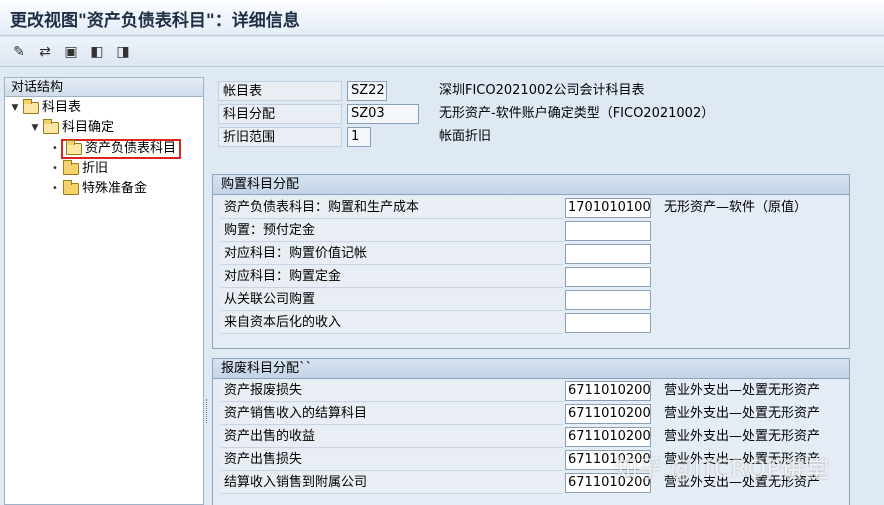 Image resolution: width=884 pixels, height=505 pixels. Describe the element at coordinates (392, 414) in the screenshot. I see `row-label: 资产销售收入的结算科目` at that location.